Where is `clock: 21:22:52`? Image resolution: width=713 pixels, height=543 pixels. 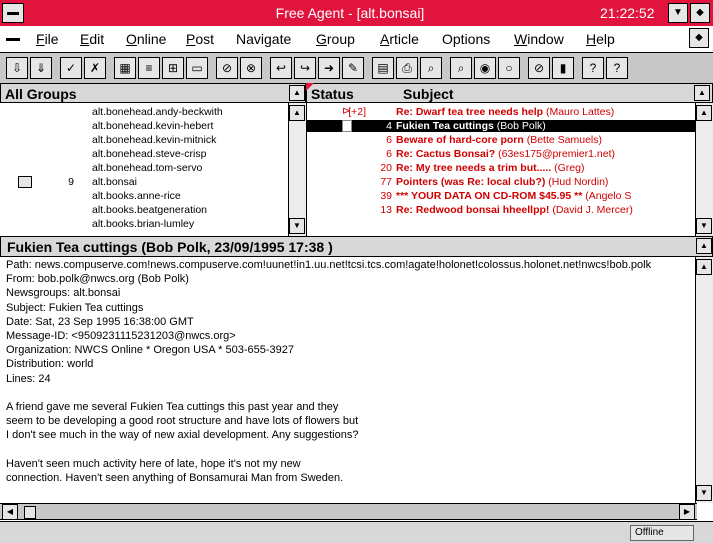 clock: 21:22:52 is located at coordinates (627, 13).